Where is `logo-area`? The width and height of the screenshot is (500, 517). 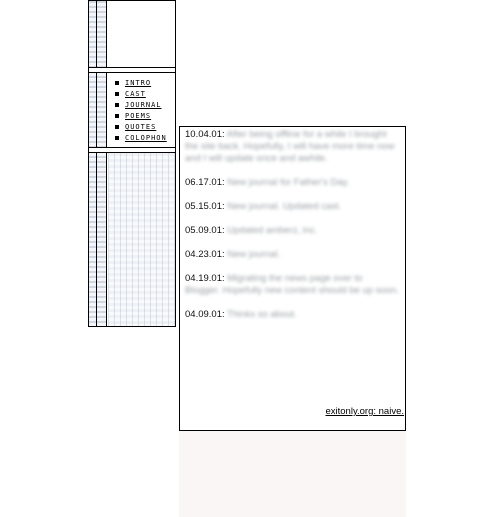 logo-area is located at coordinates (141, 34).